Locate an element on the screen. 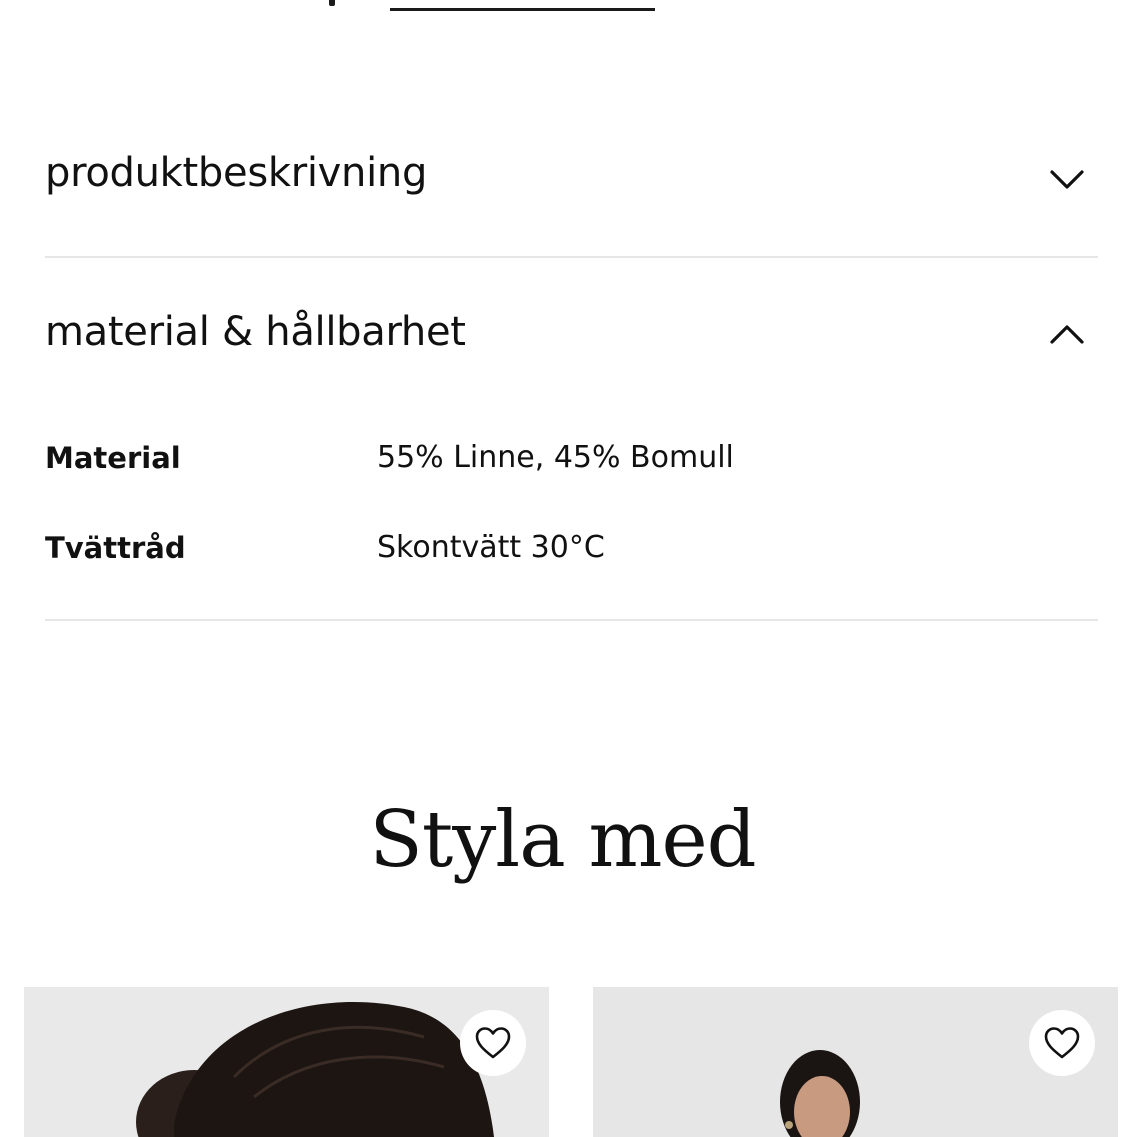 The width and height of the screenshot is (1125, 1137). chevron-up-icon is located at coordinates (1067, 335).